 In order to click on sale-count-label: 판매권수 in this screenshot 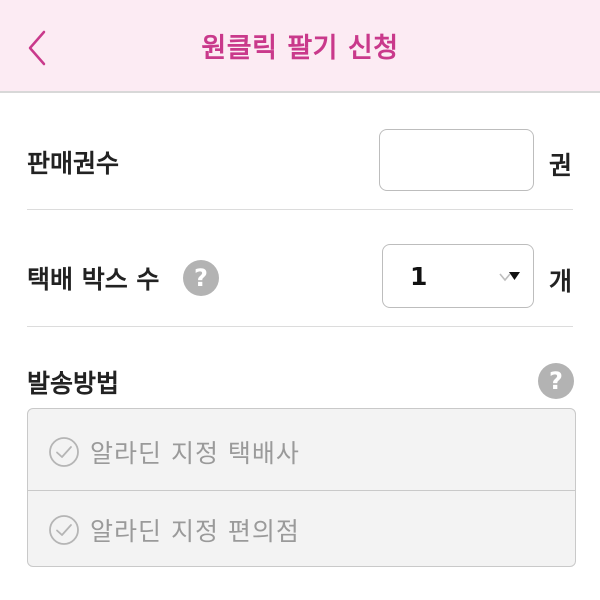, I will do `click(73, 163)`.